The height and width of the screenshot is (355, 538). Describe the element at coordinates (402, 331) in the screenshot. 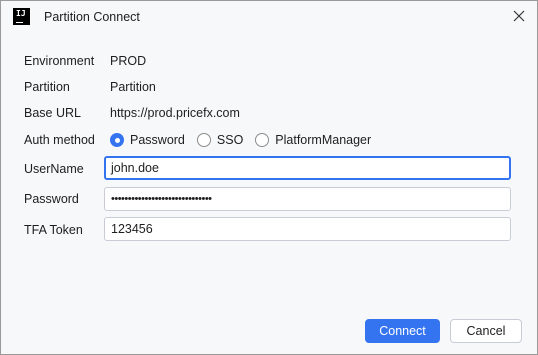

I see `connect-button: Connect` at that location.